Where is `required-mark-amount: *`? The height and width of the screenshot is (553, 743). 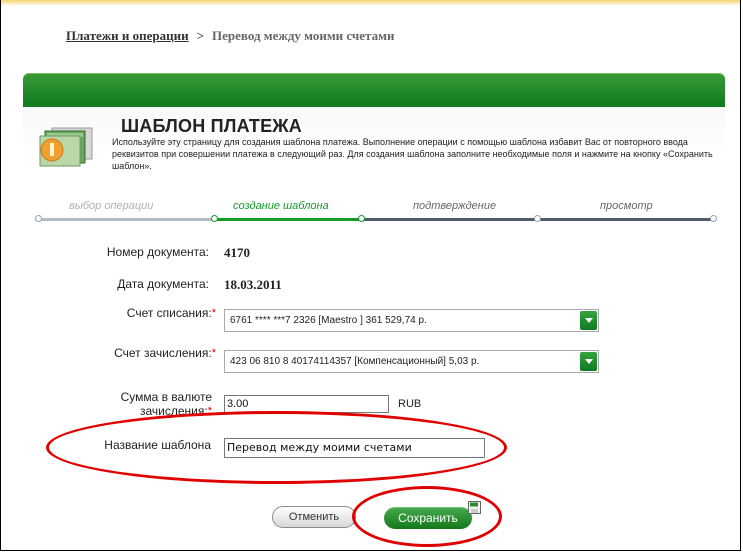 required-mark-amount: * is located at coordinates (209, 411).